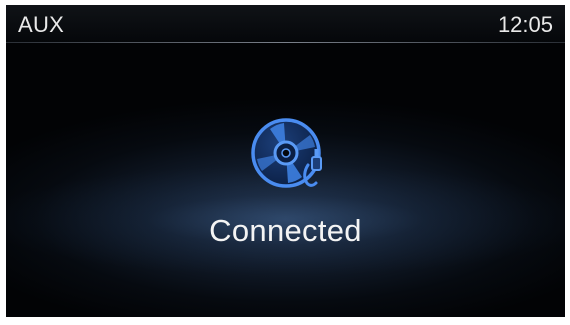 This screenshot has height=325, width=570. I want to click on connection-status: Connected, so click(285, 230).